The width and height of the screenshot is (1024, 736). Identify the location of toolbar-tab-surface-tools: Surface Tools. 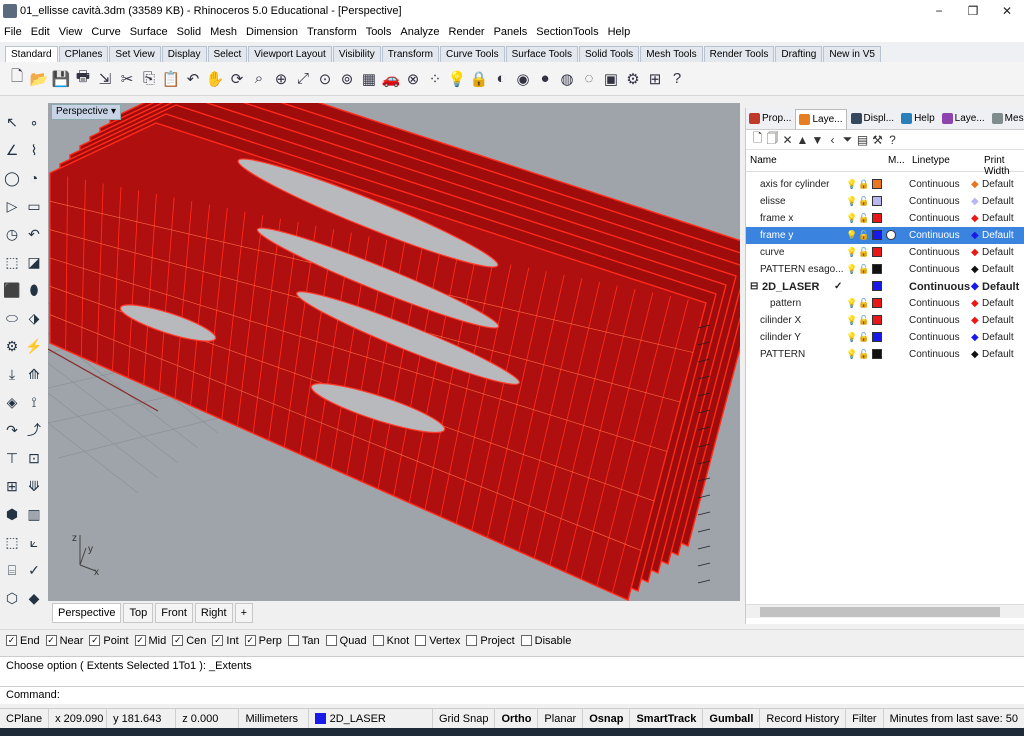
(541, 54).